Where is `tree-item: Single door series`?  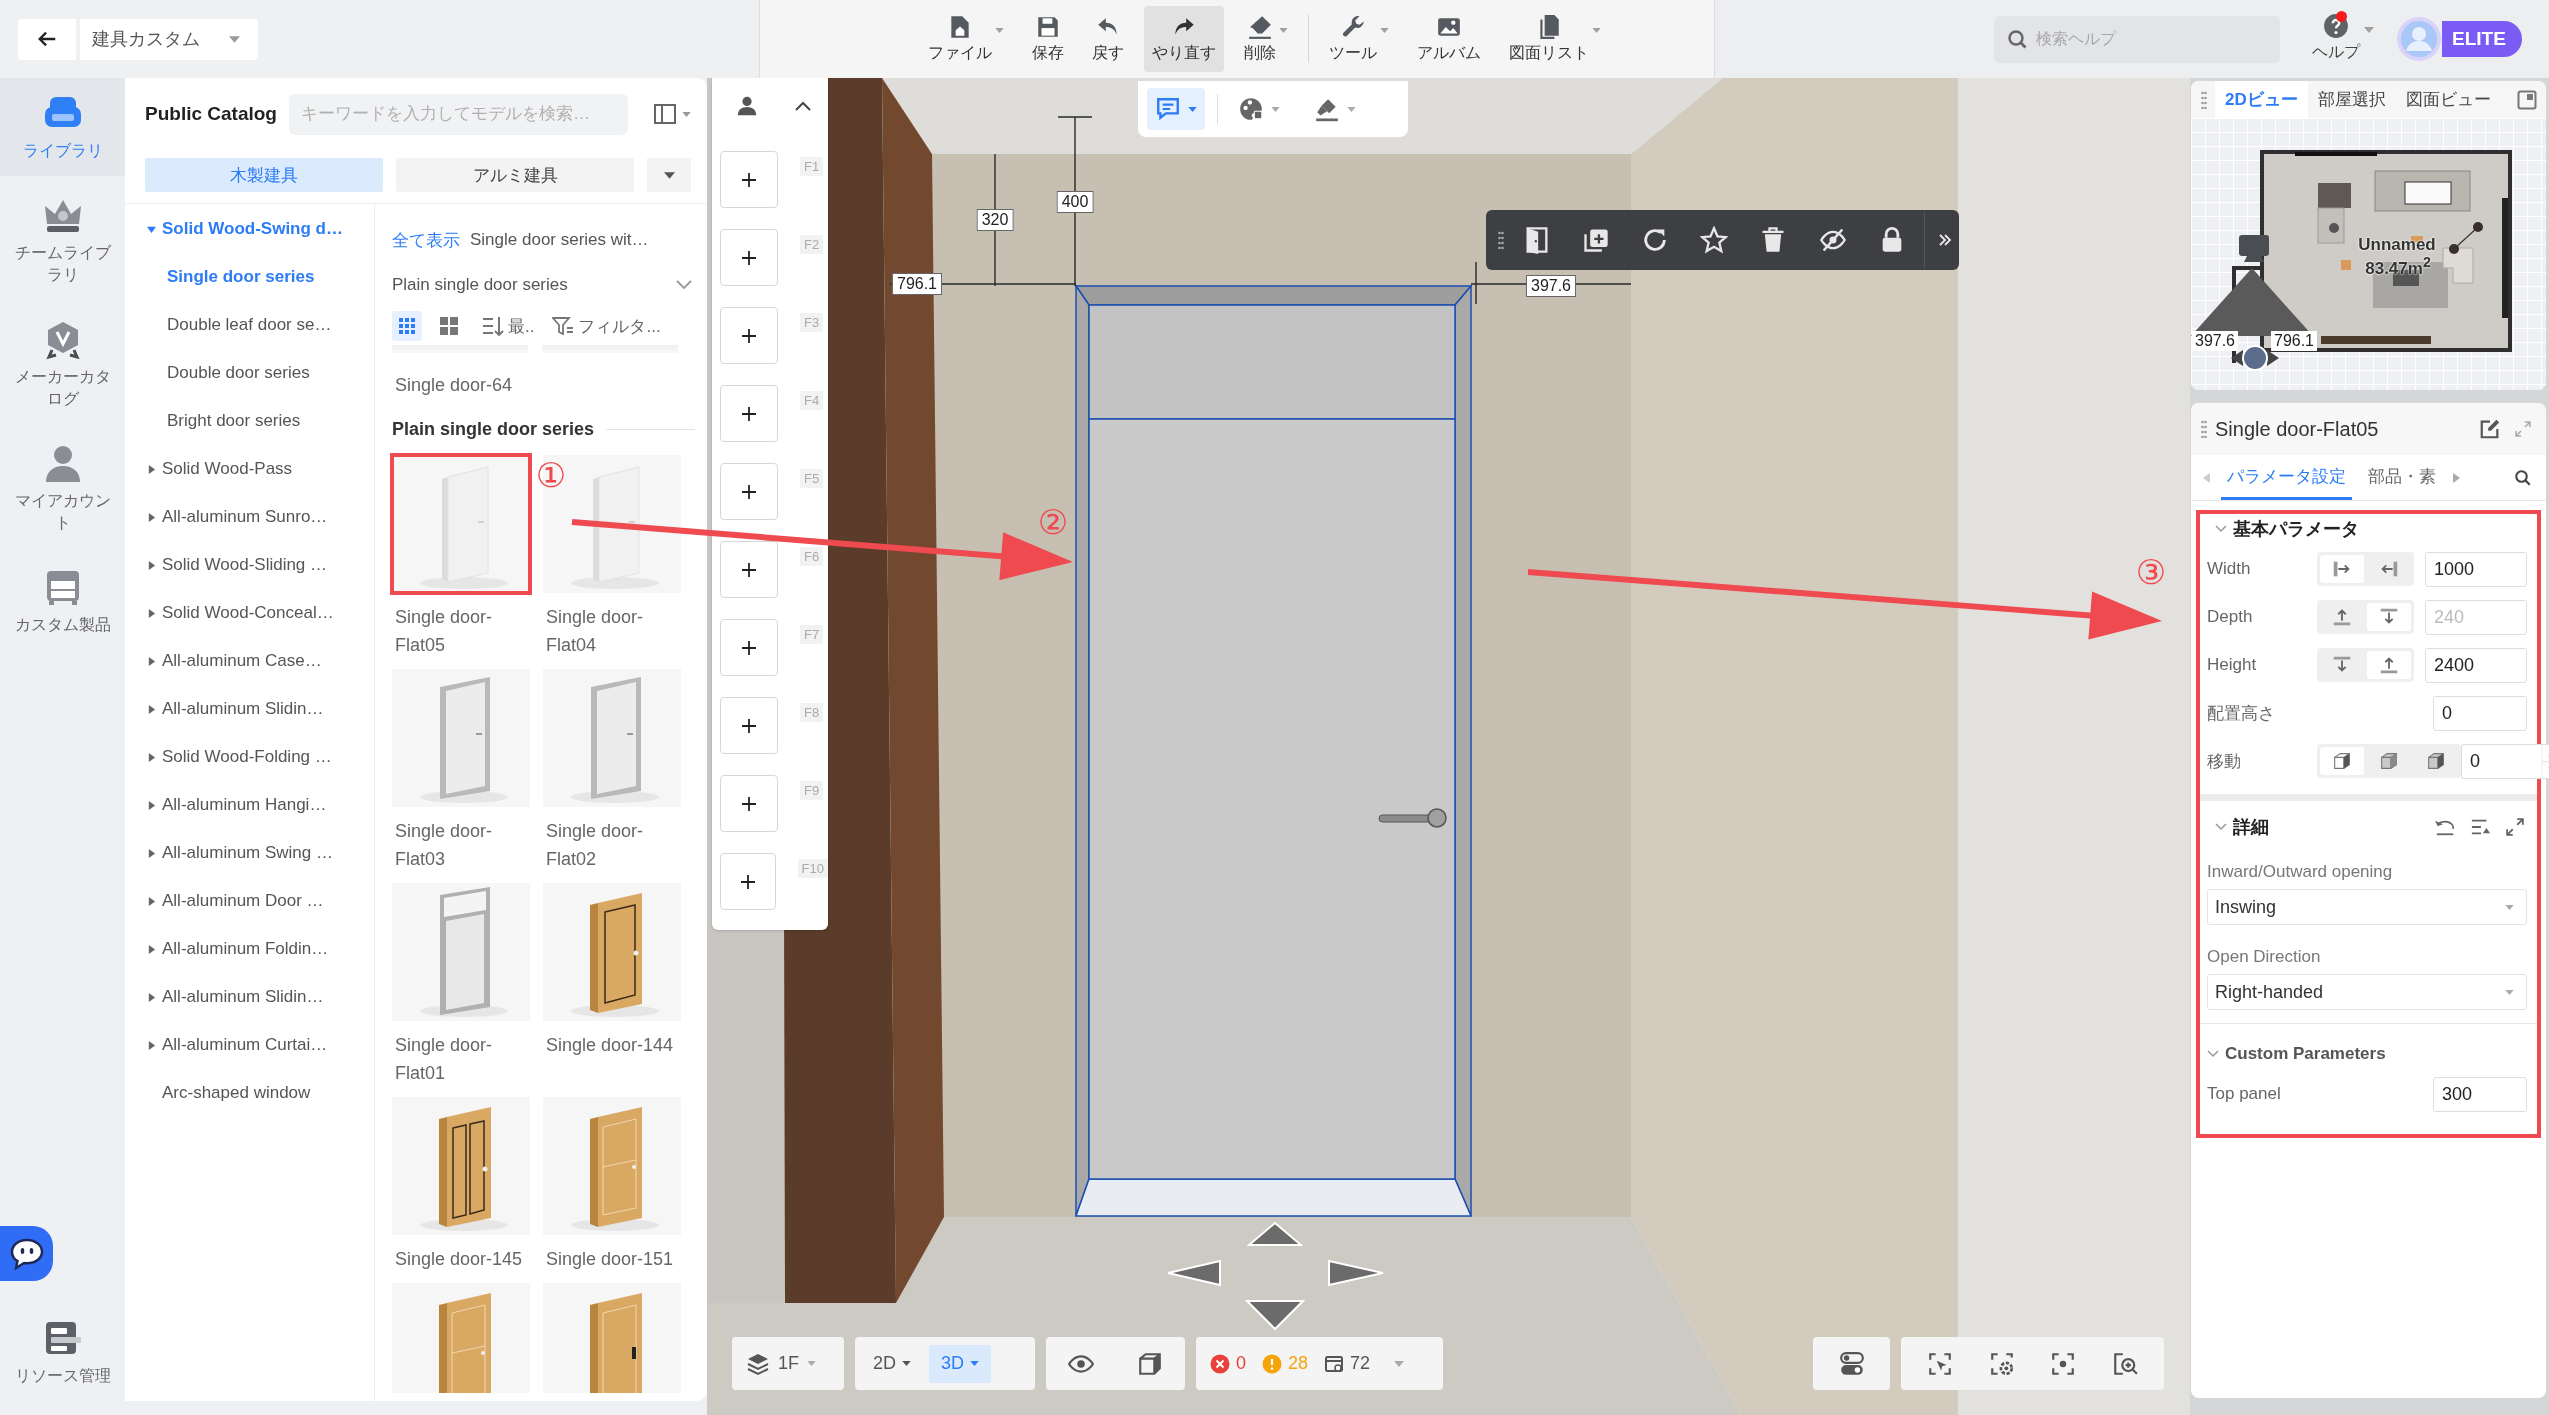
tree-item: Single door series is located at coordinates (249, 277).